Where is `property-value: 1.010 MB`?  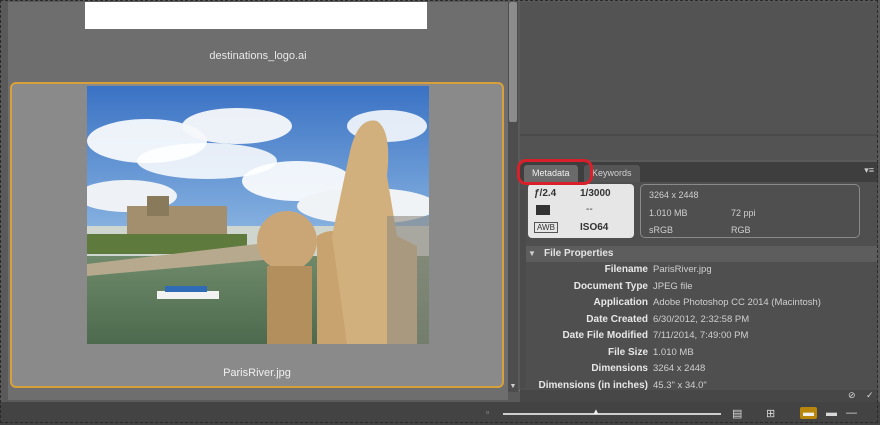 property-value: 1.010 MB is located at coordinates (673, 352).